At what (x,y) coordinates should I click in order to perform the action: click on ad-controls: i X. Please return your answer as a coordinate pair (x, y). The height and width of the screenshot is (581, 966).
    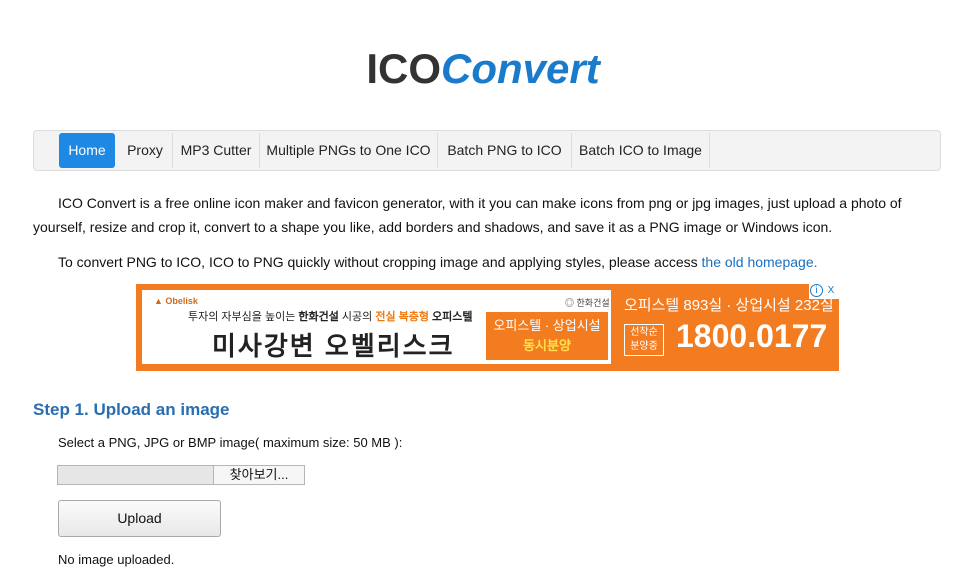
    Looking at the image, I should click on (824, 291).